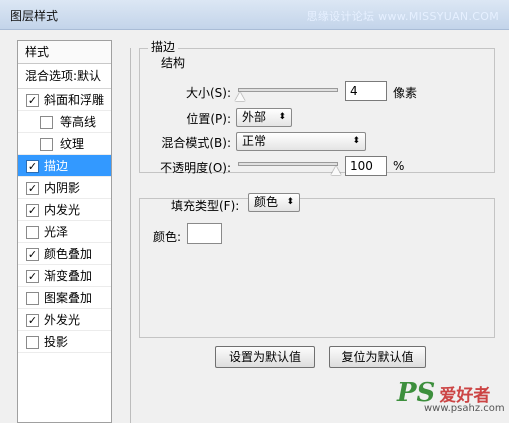 This screenshot has width=509, height=423. I want to click on sidebar-item-satin: 光泽, so click(64, 232).